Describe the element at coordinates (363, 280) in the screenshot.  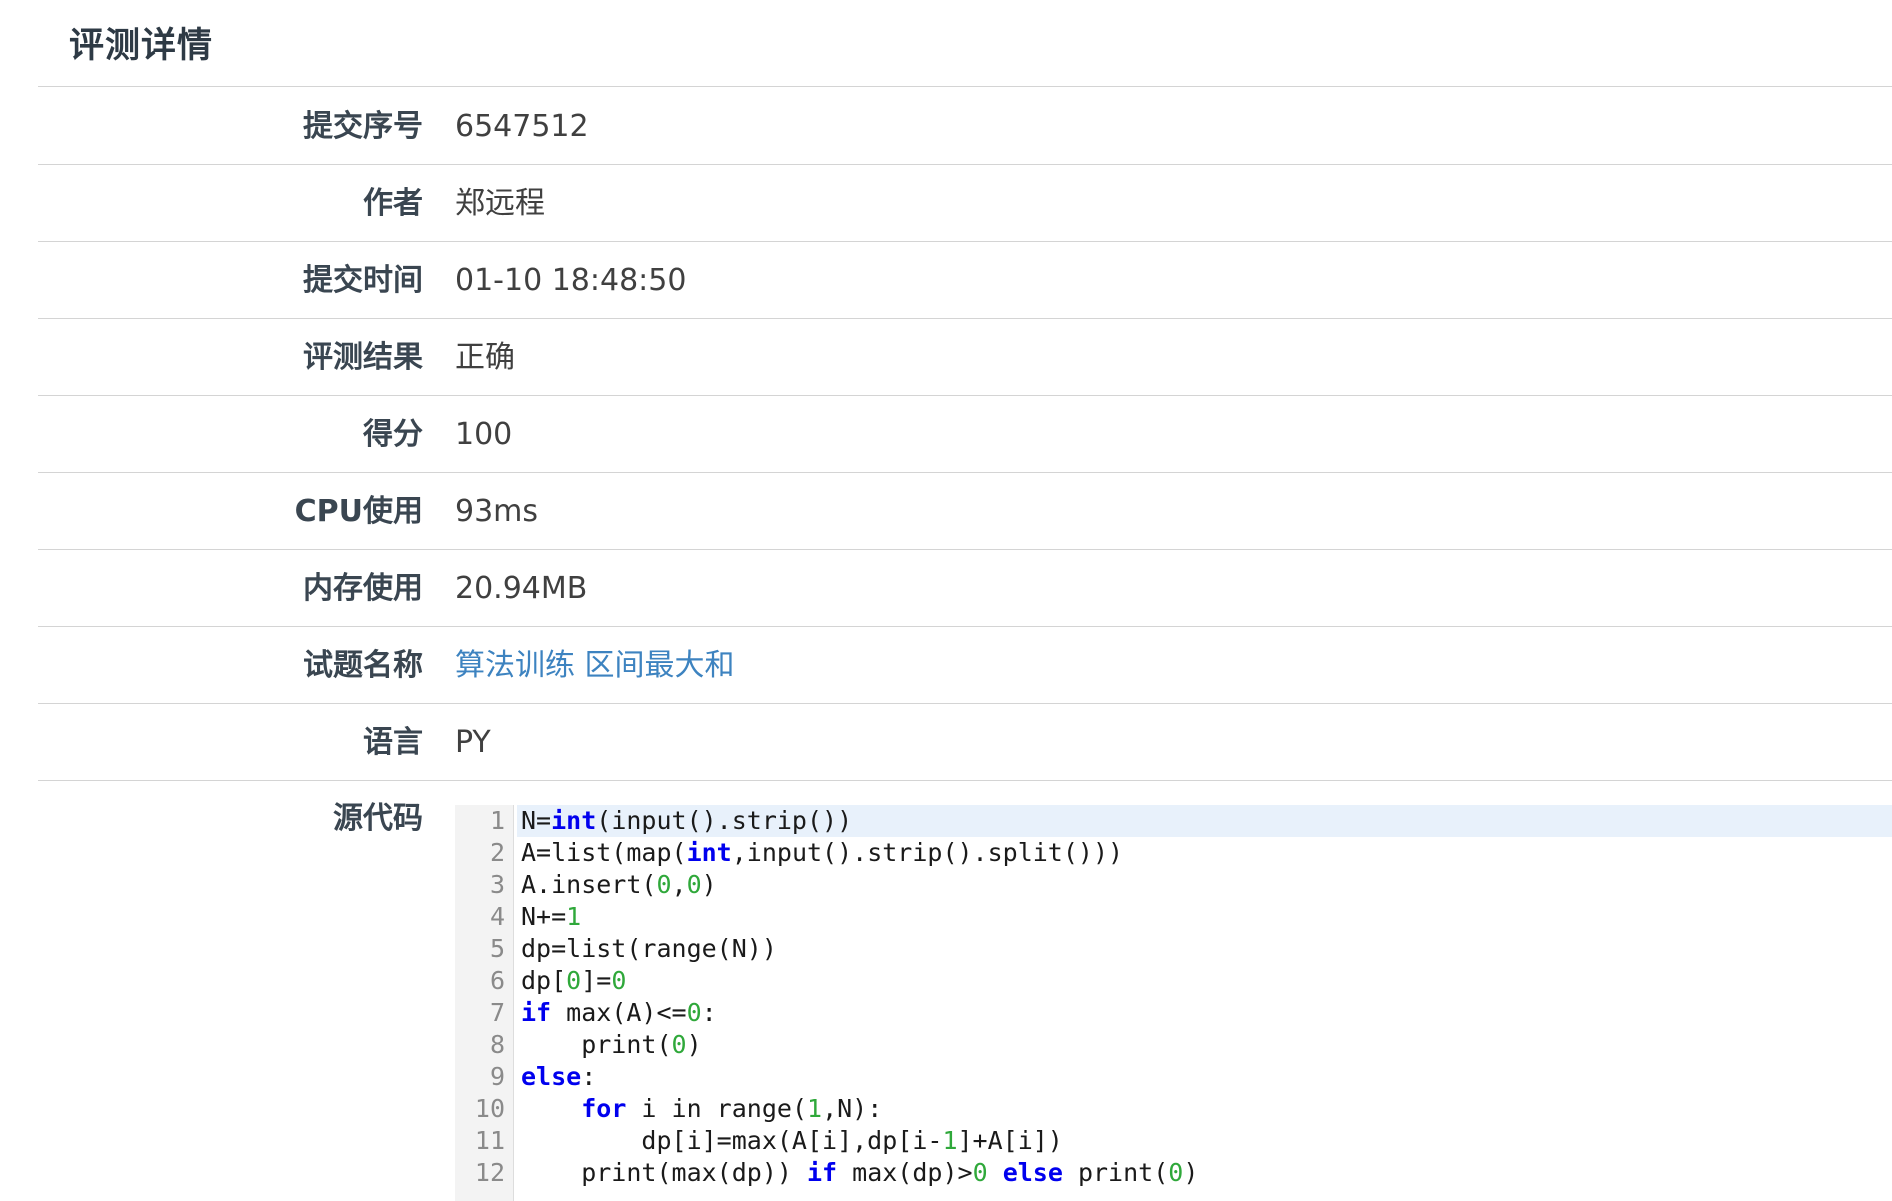
I see `detail-label: 提交时间` at that location.